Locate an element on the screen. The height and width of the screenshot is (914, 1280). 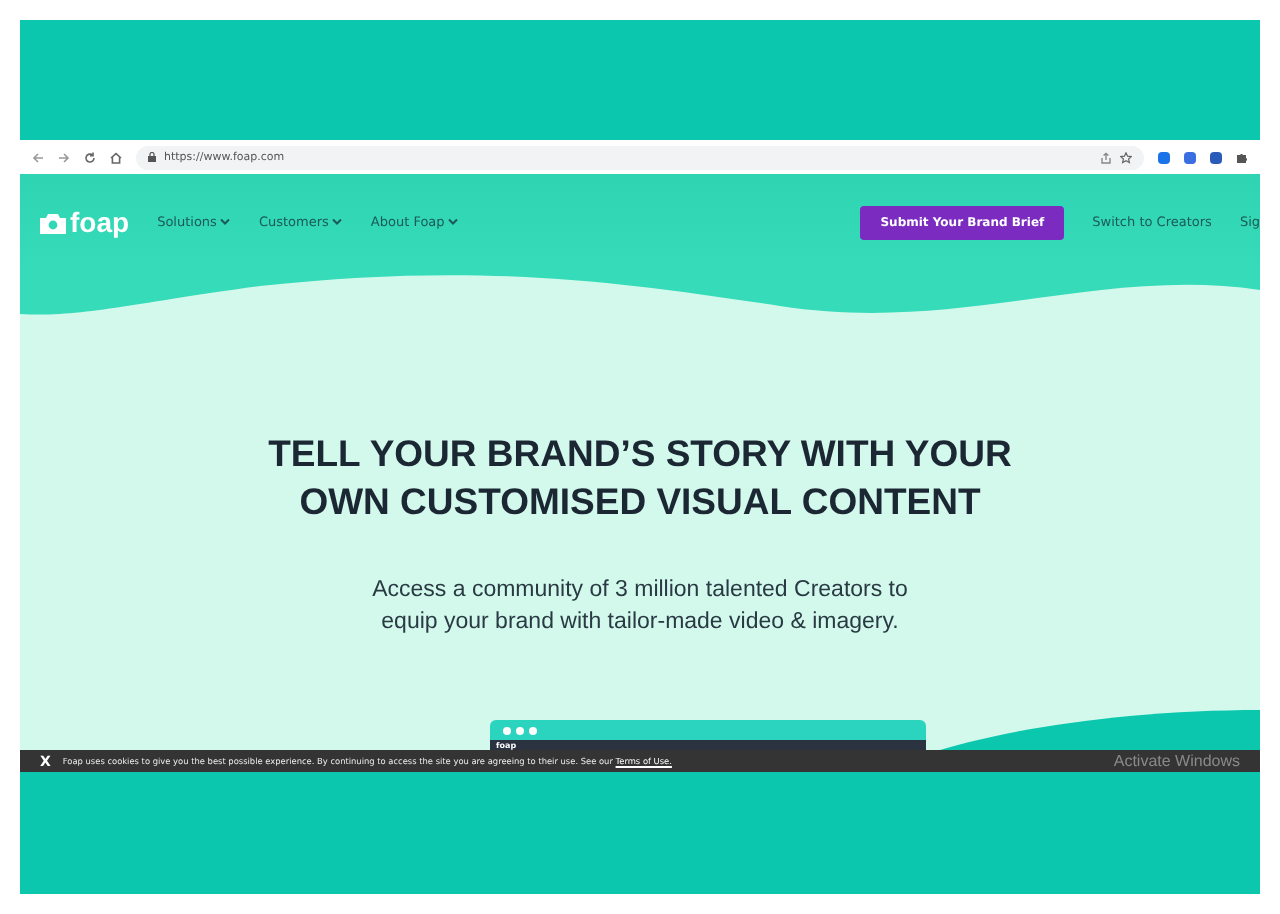
lock-icon is located at coordinates (152, 157).